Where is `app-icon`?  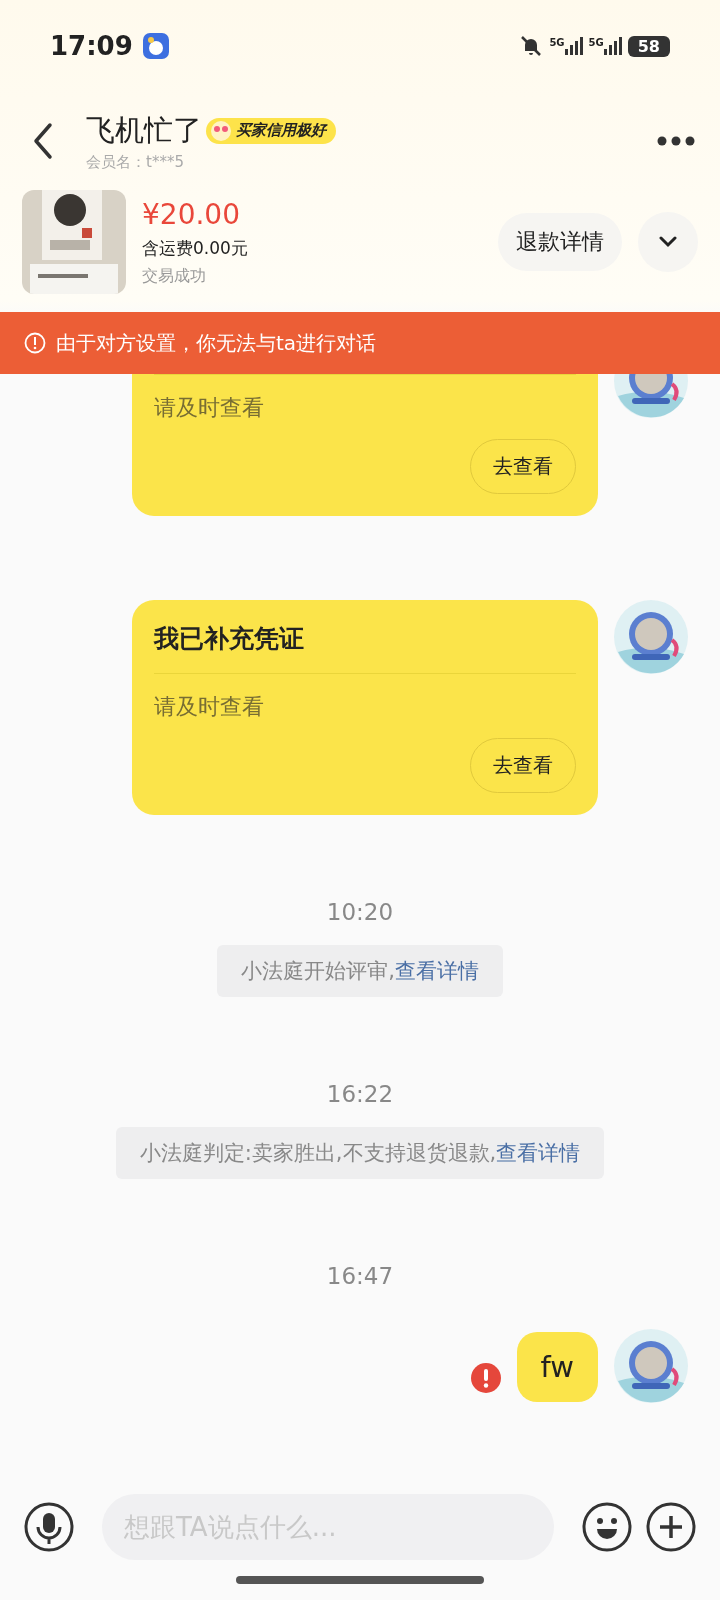
app-icon is located at coordinates (155, 46).